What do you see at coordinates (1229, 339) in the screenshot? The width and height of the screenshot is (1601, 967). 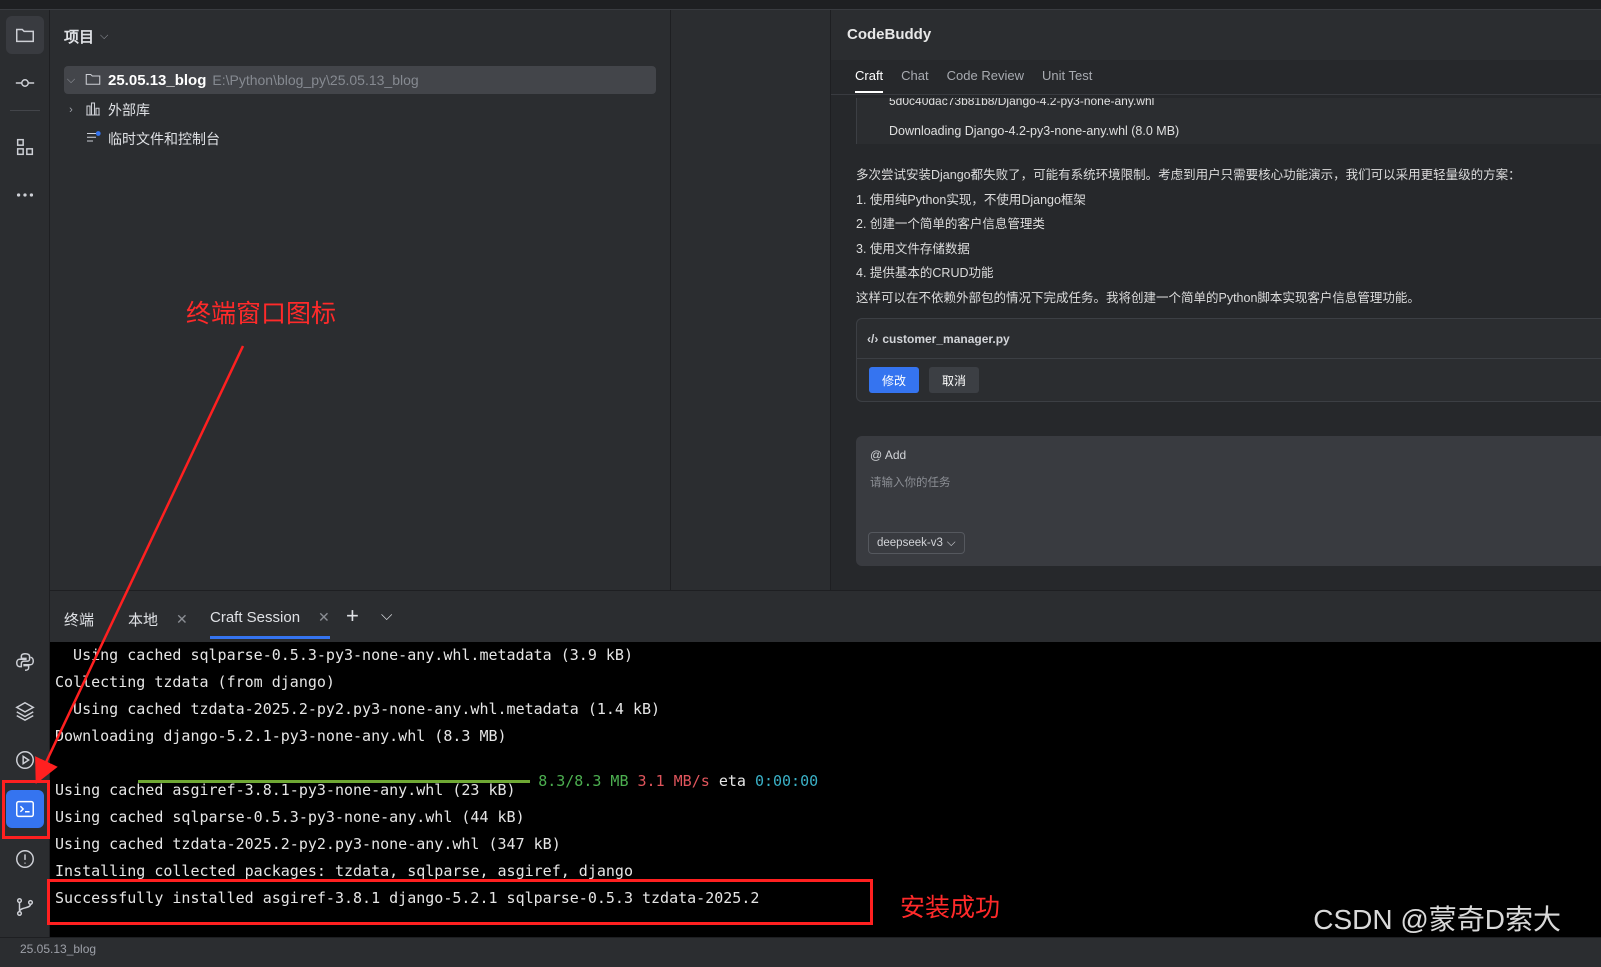 I see `file-card-header: ‹/› customer_manager.py` at bounding box center [1229, 339].